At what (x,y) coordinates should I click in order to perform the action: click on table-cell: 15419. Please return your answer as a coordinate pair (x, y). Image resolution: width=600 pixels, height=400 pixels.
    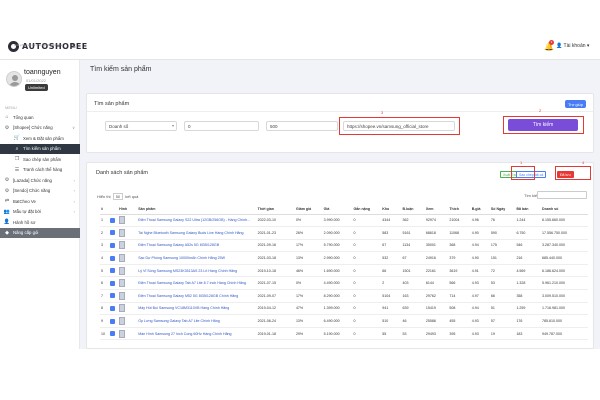
    Looking at the image, I should click on (436, 309).